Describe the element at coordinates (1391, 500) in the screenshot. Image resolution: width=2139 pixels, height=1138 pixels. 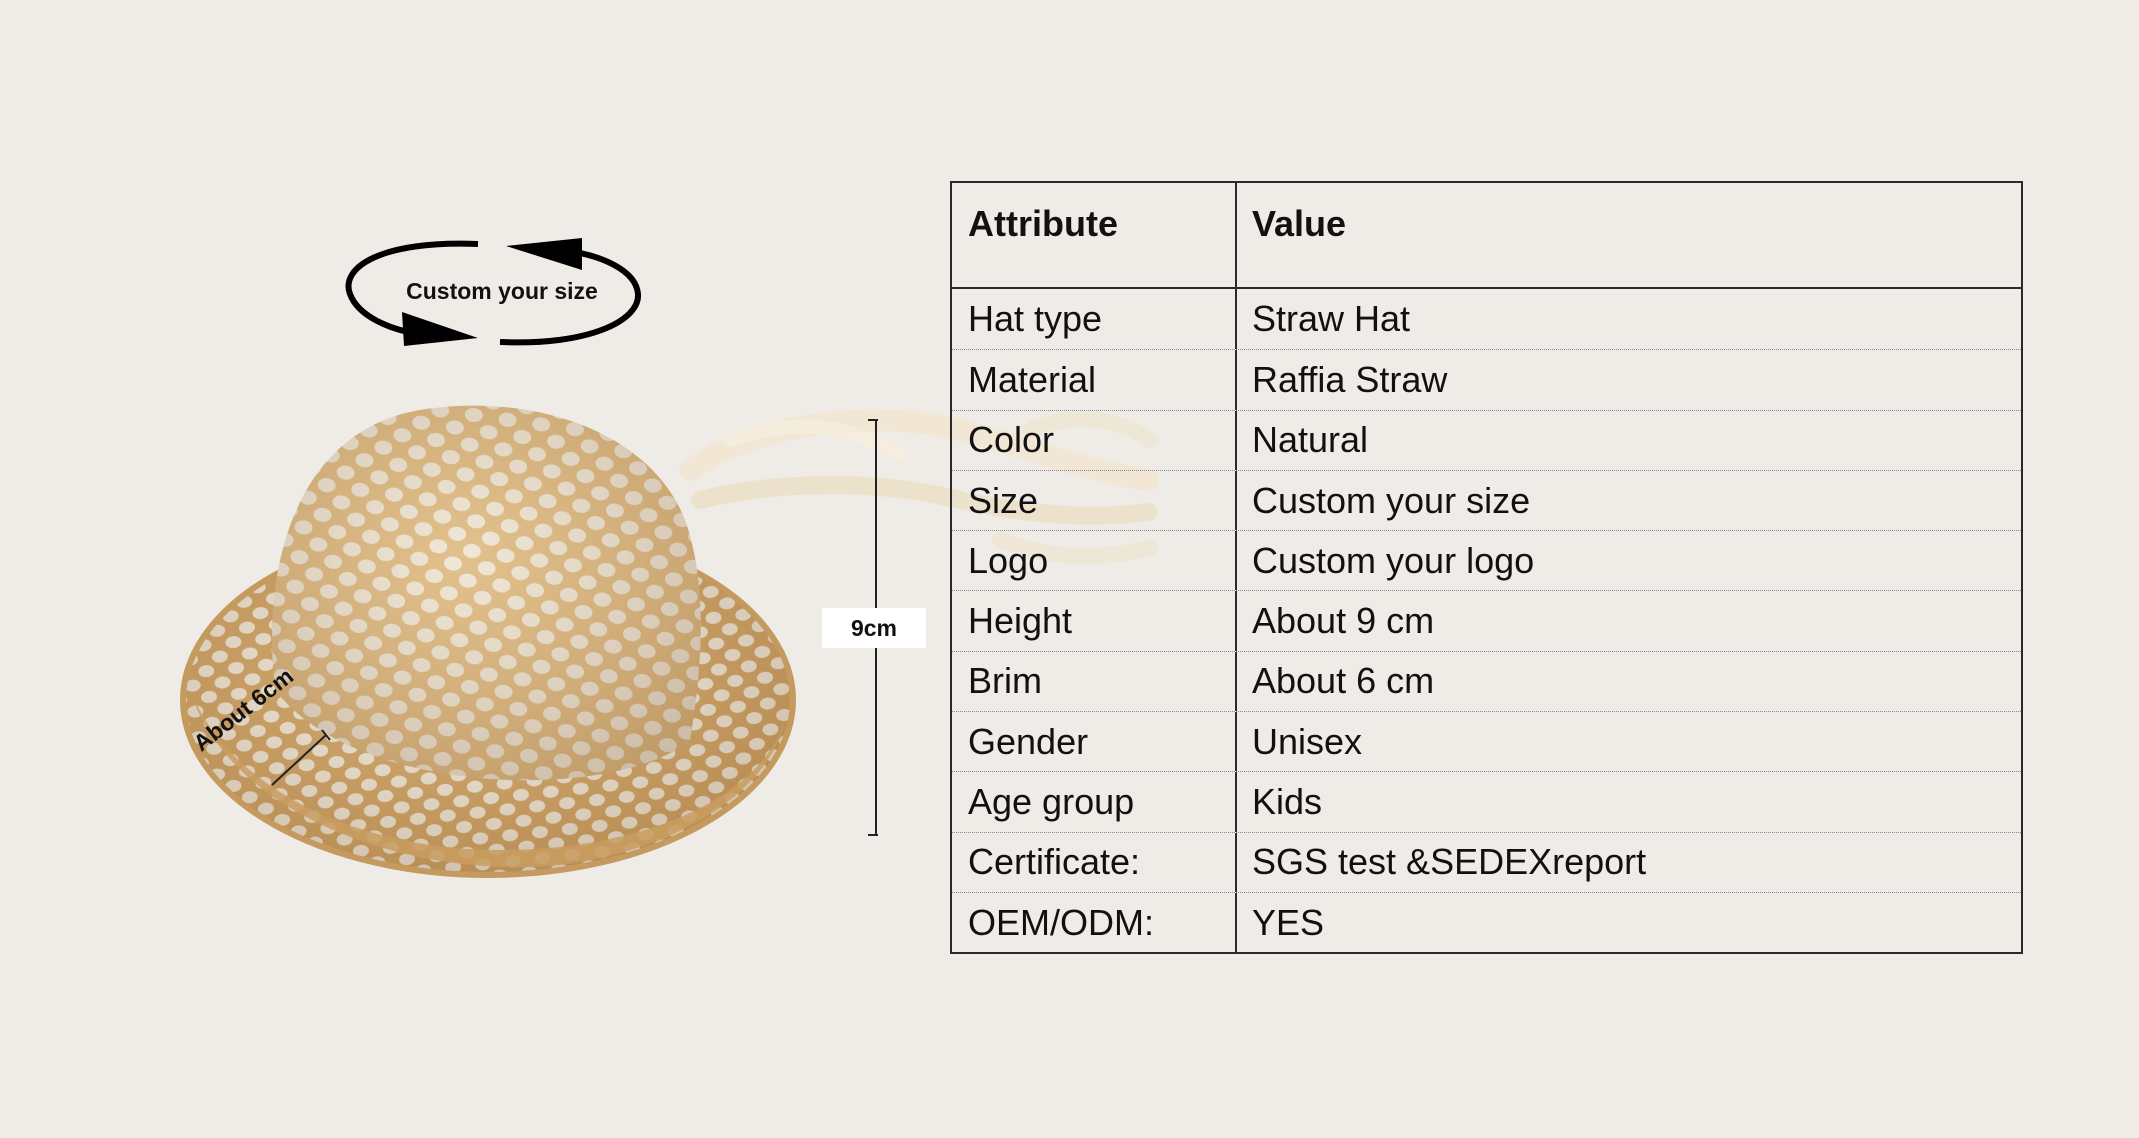
I see `row-value: Custom your size` at that location.